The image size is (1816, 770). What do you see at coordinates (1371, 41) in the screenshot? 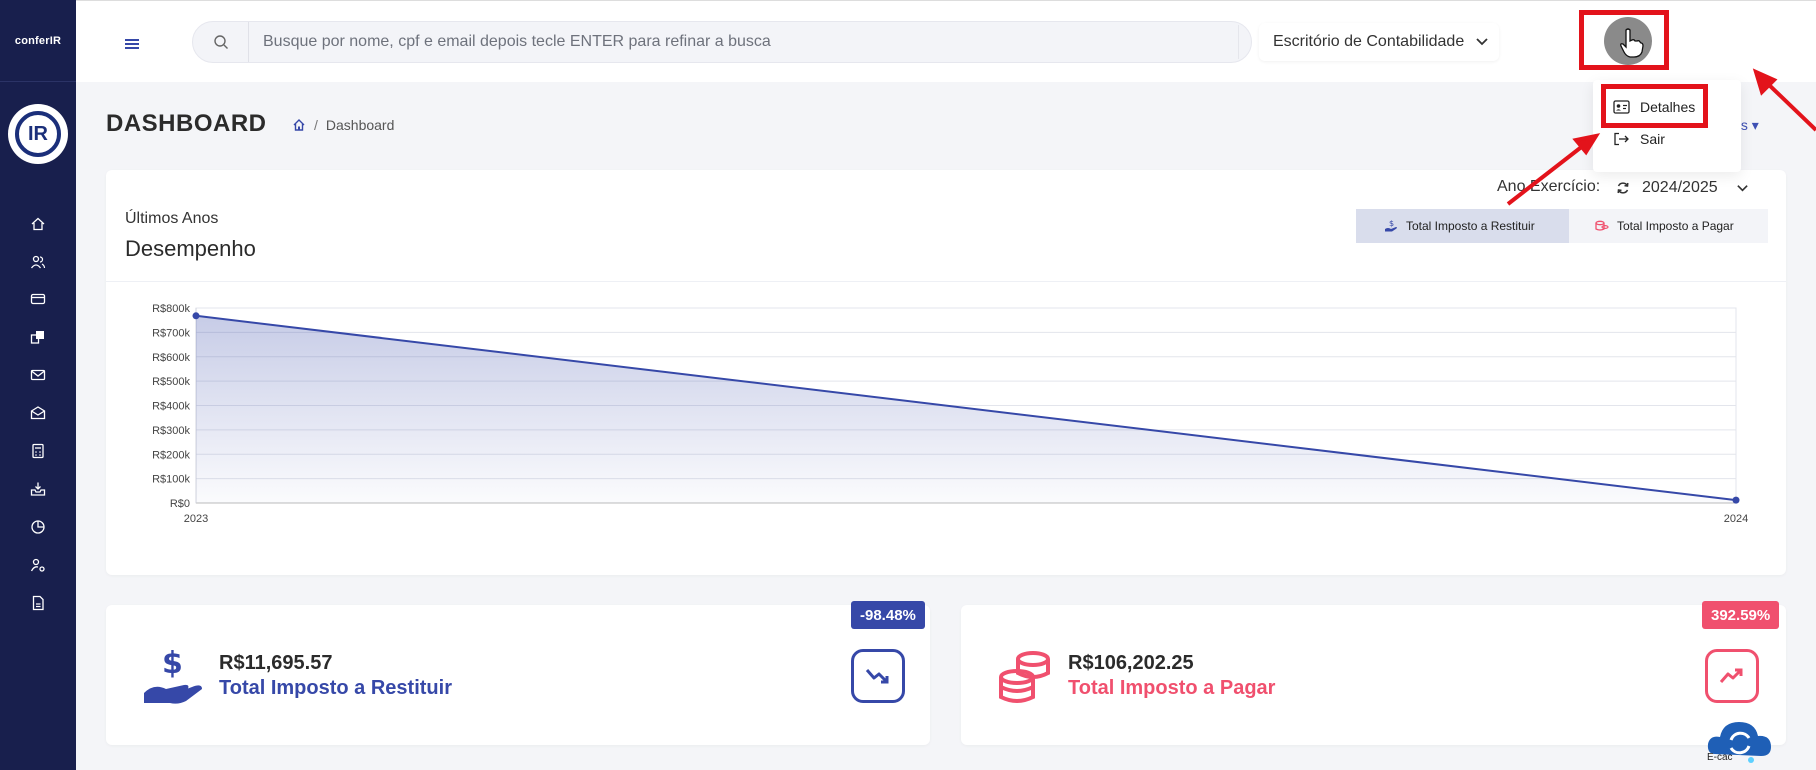
I see `office-select-value: Escritório de Contabilidade Co` at bounding box center [1371, 41].